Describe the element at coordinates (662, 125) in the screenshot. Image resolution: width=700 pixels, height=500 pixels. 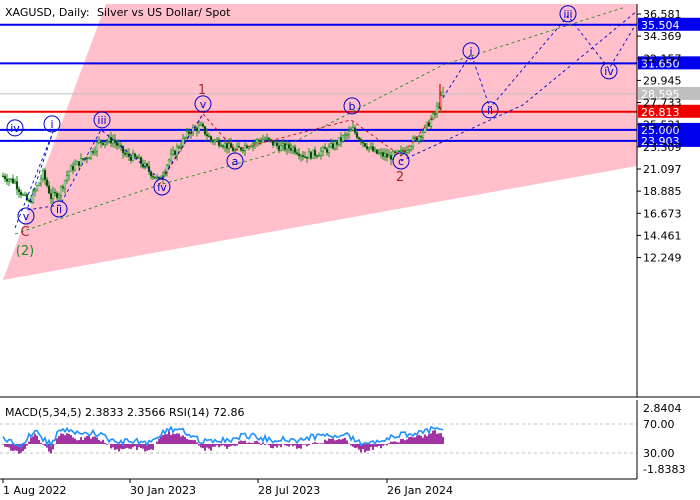
I see `price-tick-label: 25.521` at that location.